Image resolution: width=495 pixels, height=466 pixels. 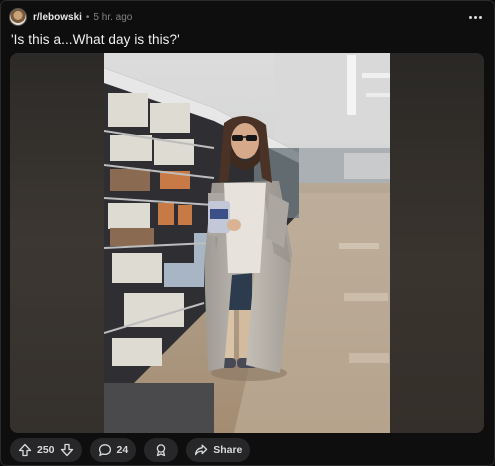 I want to click on post-timestamp: 5 hr. ago, so click(x=113, y=17).